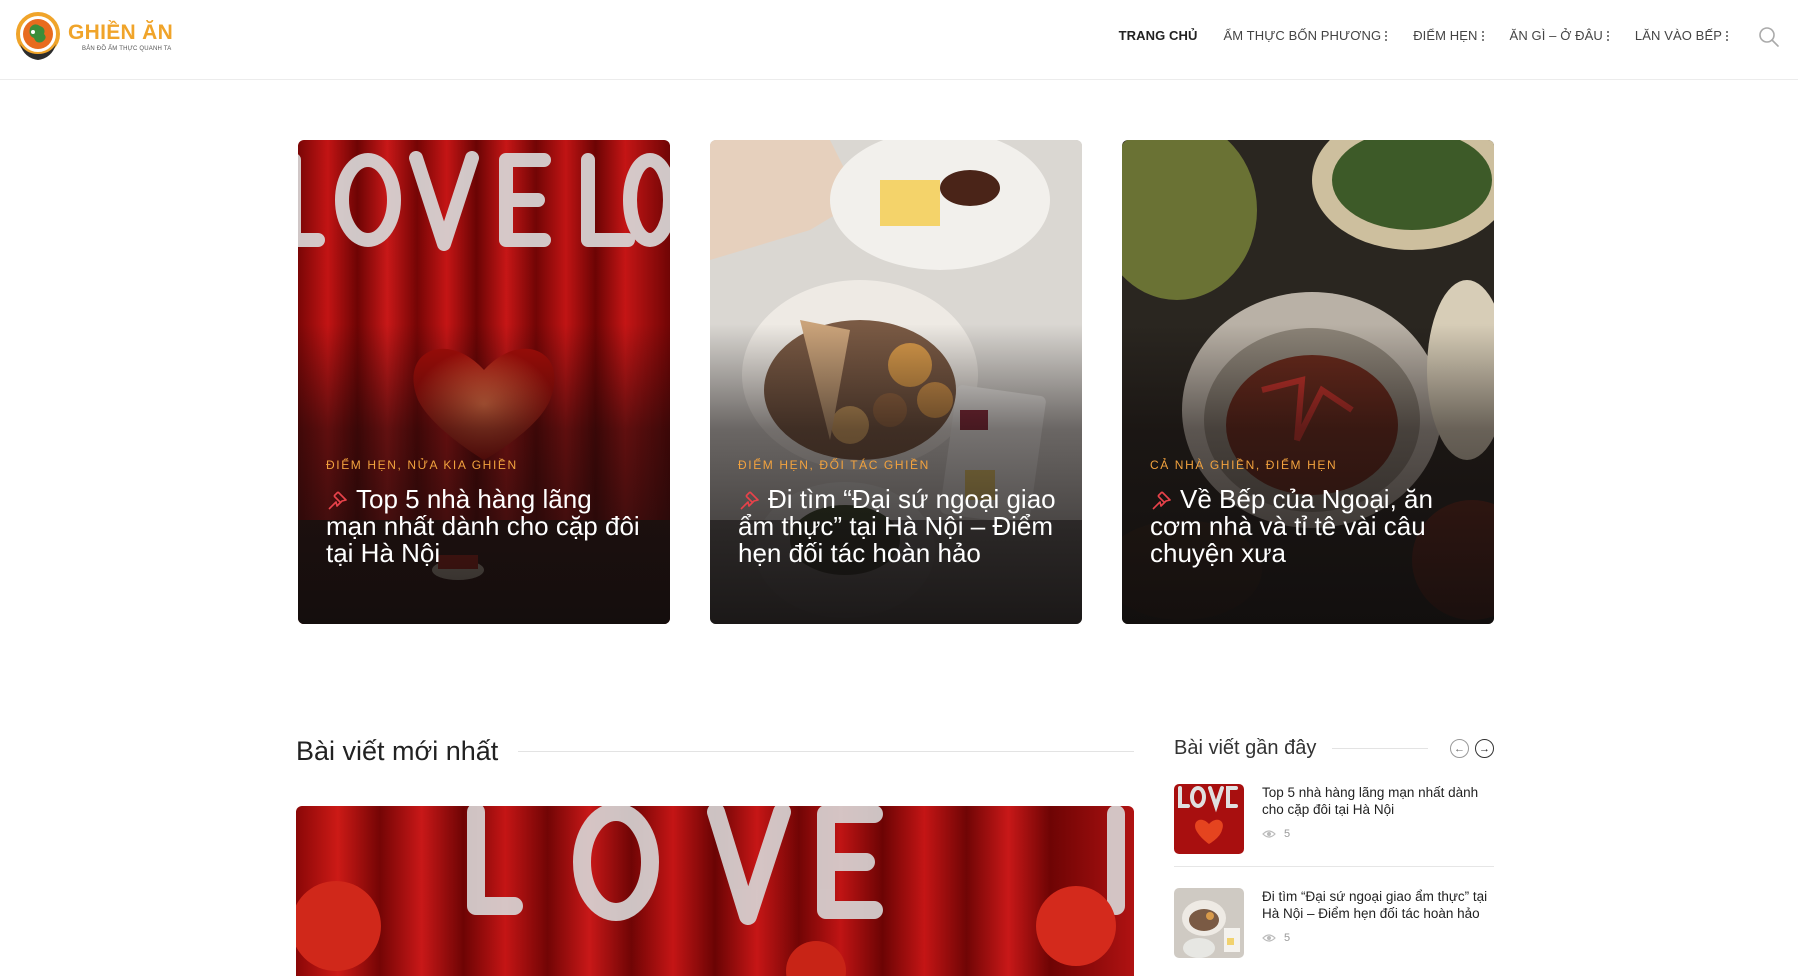  What do you see at coordinates (121, 32) in the screenshot?
I see `brand-name: GHIỀN ĂN` at bounding box center [121, 32].